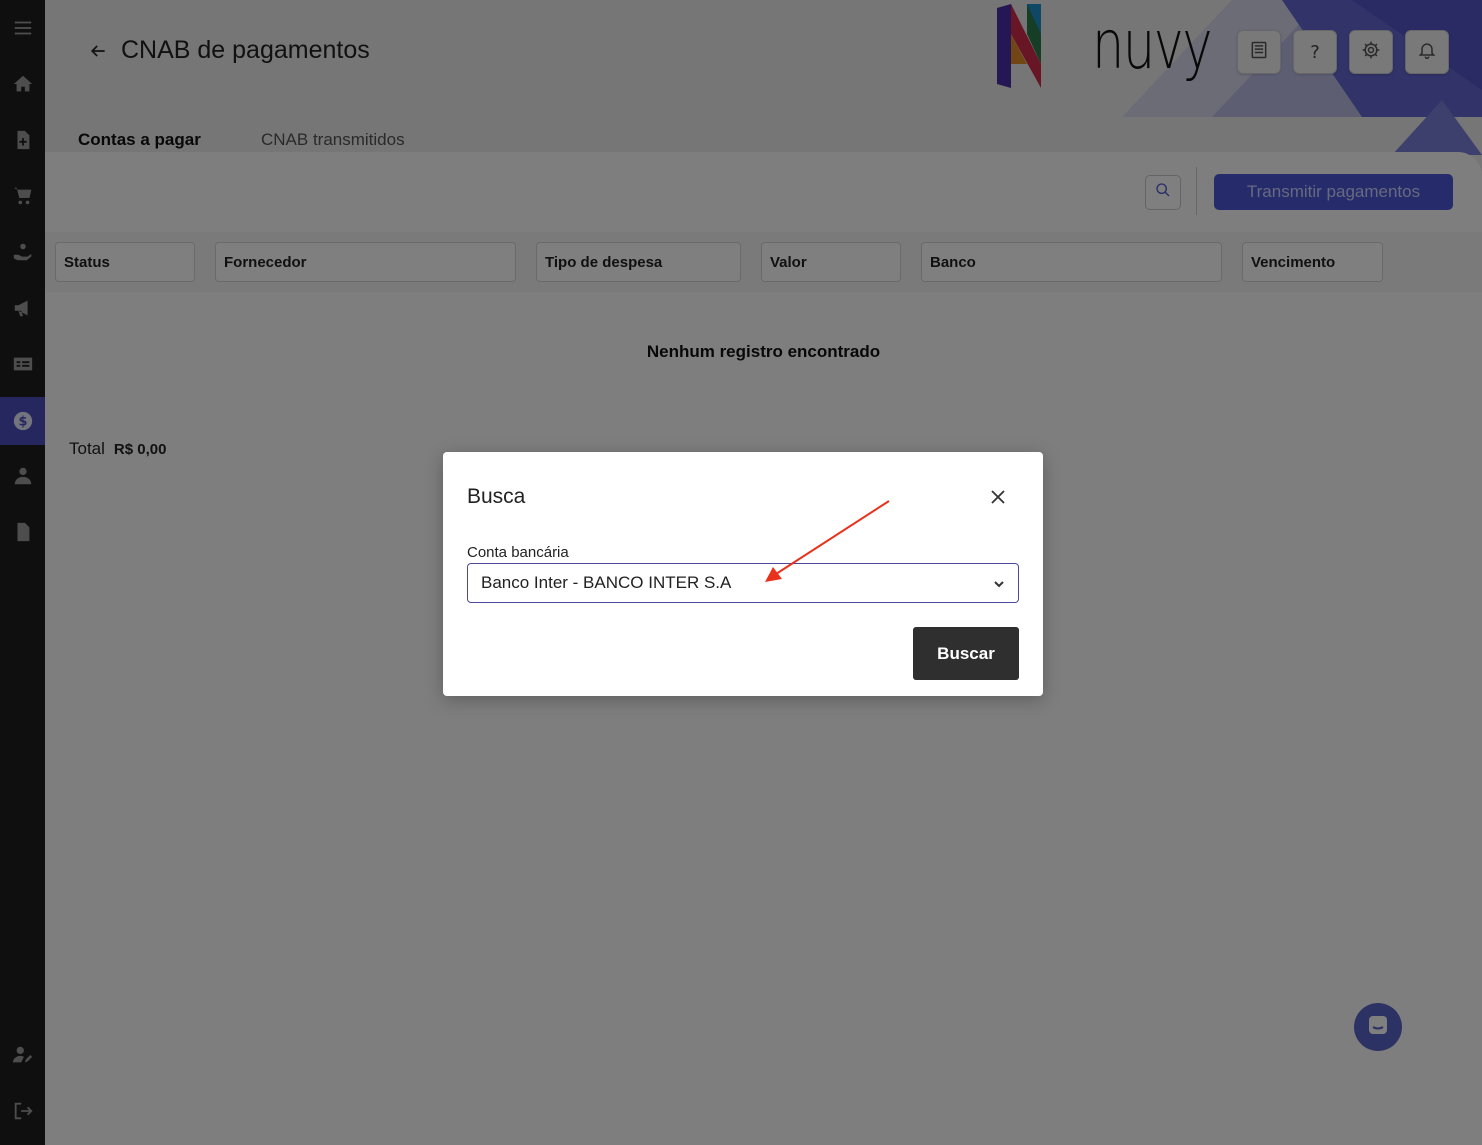 This screenshot has width=1482, height=1145. What do you see at coordinates (606, 582) in the screenshot?
I see `bank-account-selected-value: Banco Inter - BANCO INTER S.A` at bounding box center [606, 582].